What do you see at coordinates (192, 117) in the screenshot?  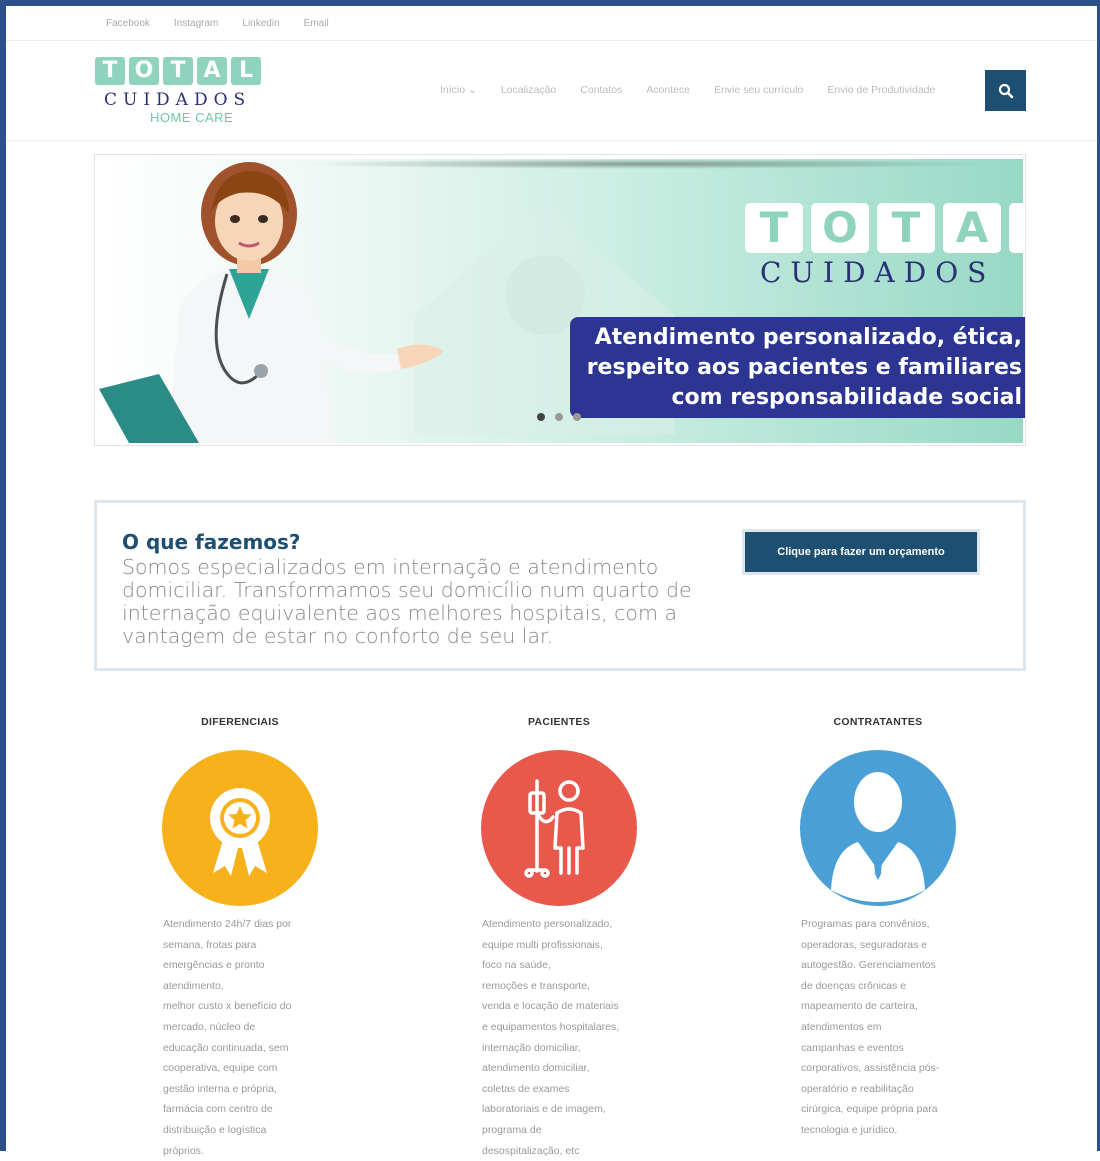 I see `logo-home-care: HOME CARE` at bounding box center [192, 117].